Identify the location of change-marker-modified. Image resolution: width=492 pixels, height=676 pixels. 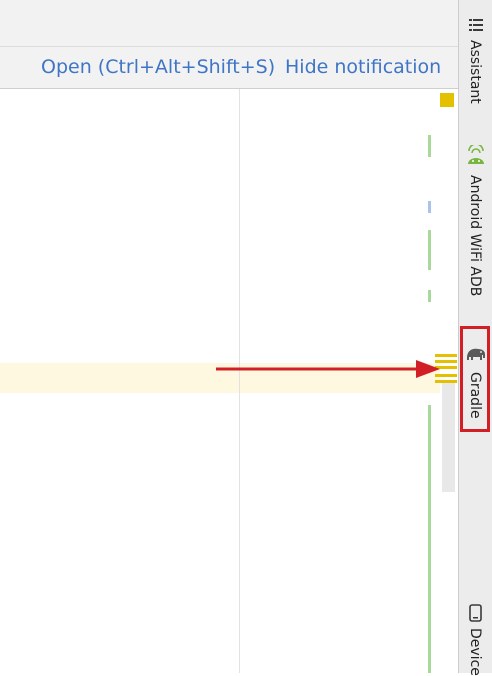
(429, 207).